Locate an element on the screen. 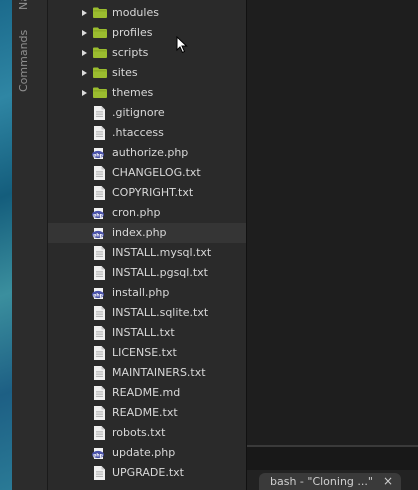  tree-item-label: cron.php is located at coordinates (136, 212).